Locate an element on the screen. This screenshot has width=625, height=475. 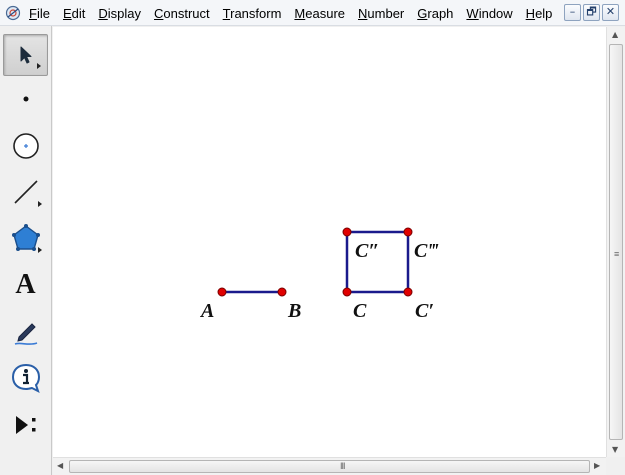
menu-help: Help is located at coordinates (539, 13).